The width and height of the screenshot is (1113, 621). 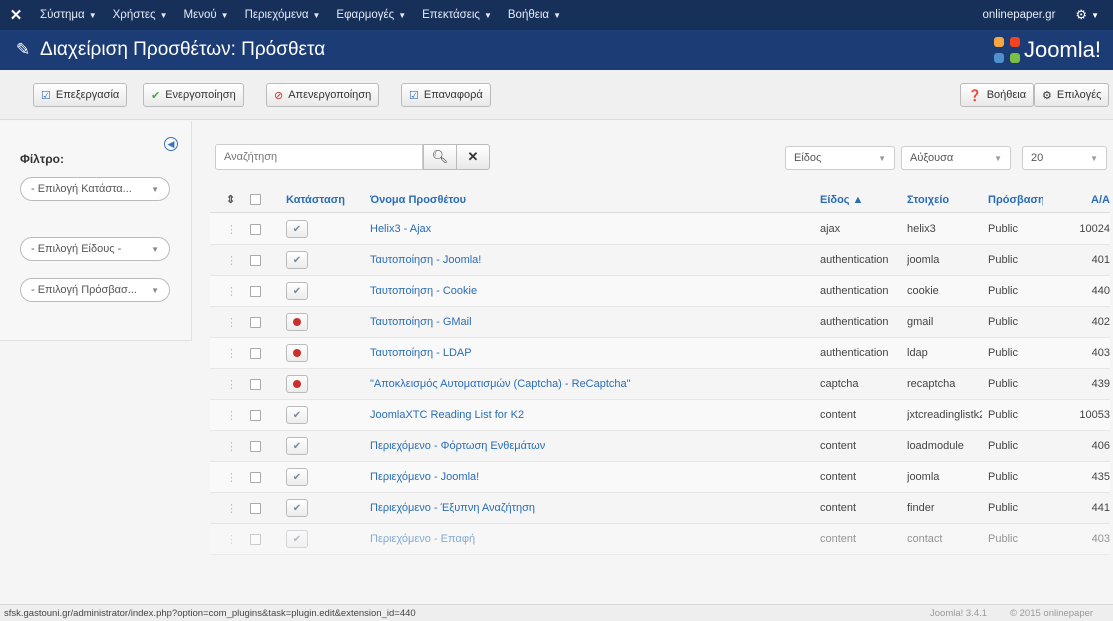 What do you see at coordinates (16, 15) in the screenshot?
I see `joomla-x-icon: ✕` at bounding box center [16, 15].